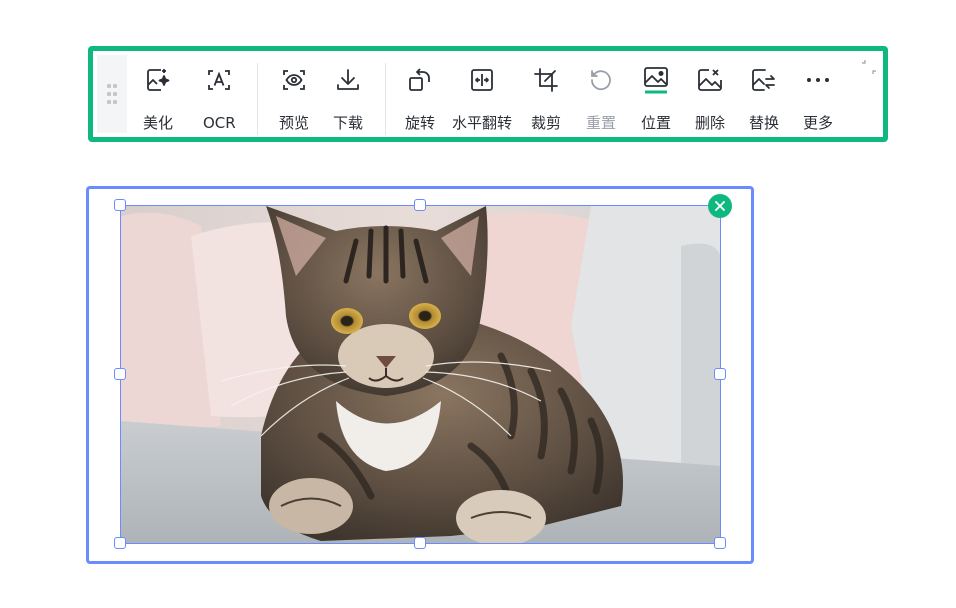 This screenshot has height=608, width=956. What do you see at coordinates (158, 80) in the screenshot?
I see `sparkle-image-icon` at bounding box center [158, 80].